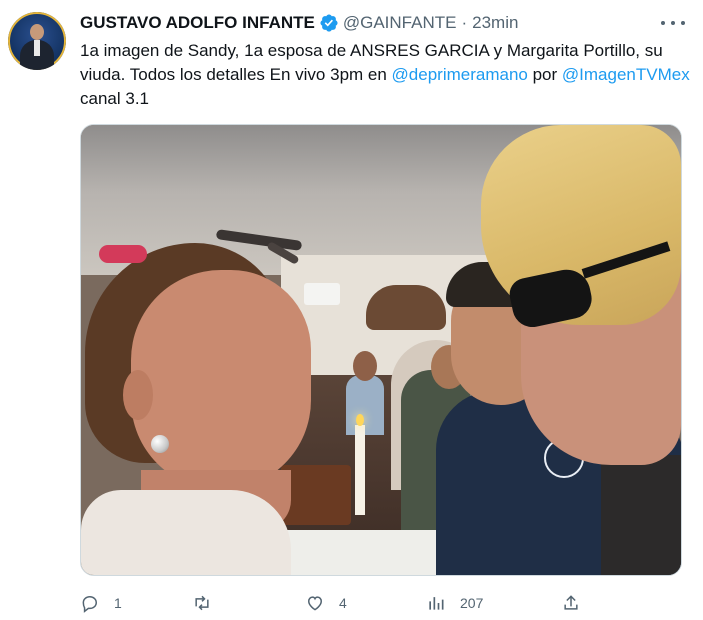 Image resolution: width=703 pixels, height=620 pixels. What do you see at coordinates (101, 603) in the screenshot?
I see `reply-button: 1` at bounding box center [101, 603].